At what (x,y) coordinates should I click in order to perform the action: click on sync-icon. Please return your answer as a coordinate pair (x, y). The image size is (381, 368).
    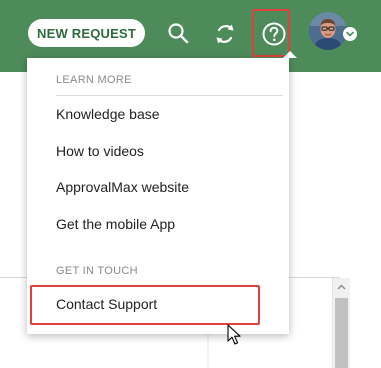
    Looking at the image, I should click on (225, 34).